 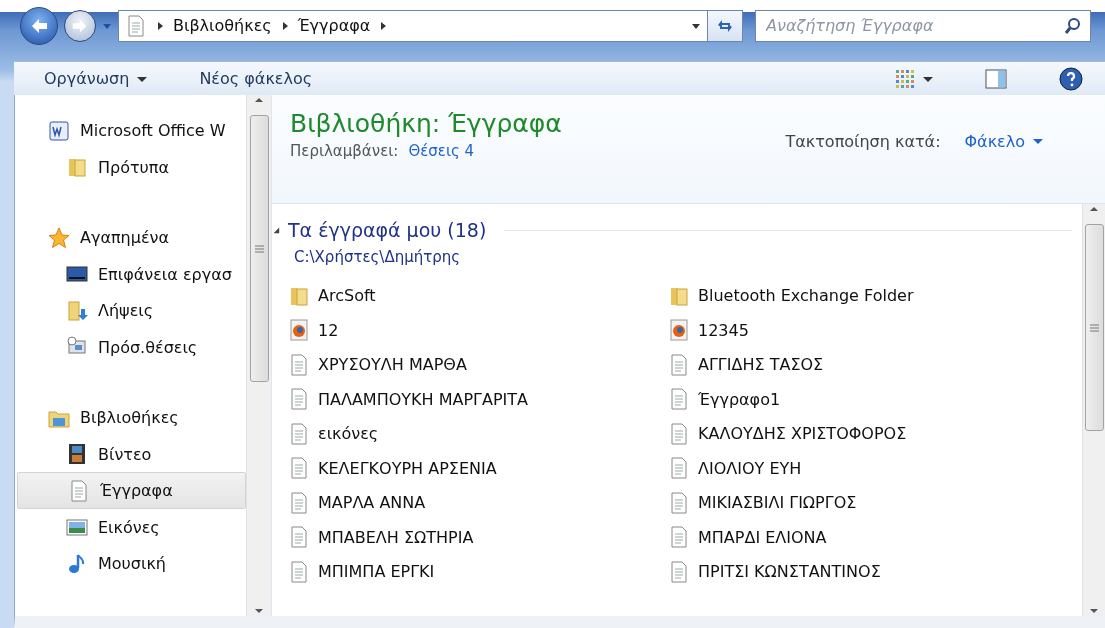 What do you see at coordinates (130, 310) in the screenshot?
I see `sidebar-item: Λήψεις` at bounding box center [130, 310].